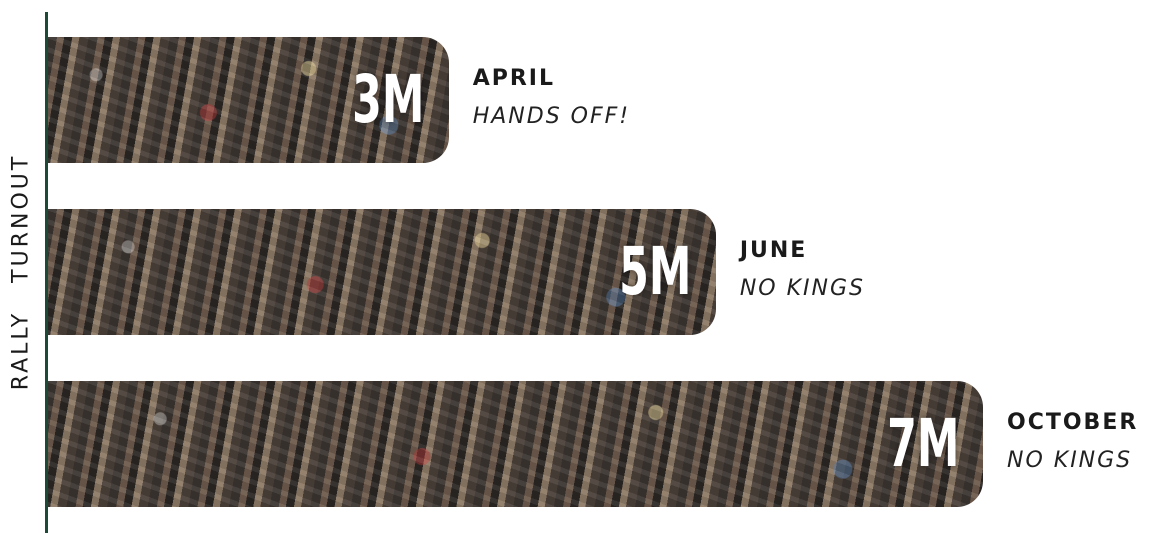 The image size is (1154, 533). Describe the element at coordinates (773, 250) in the screenshot. I see `category-label: JUNE` at that location.